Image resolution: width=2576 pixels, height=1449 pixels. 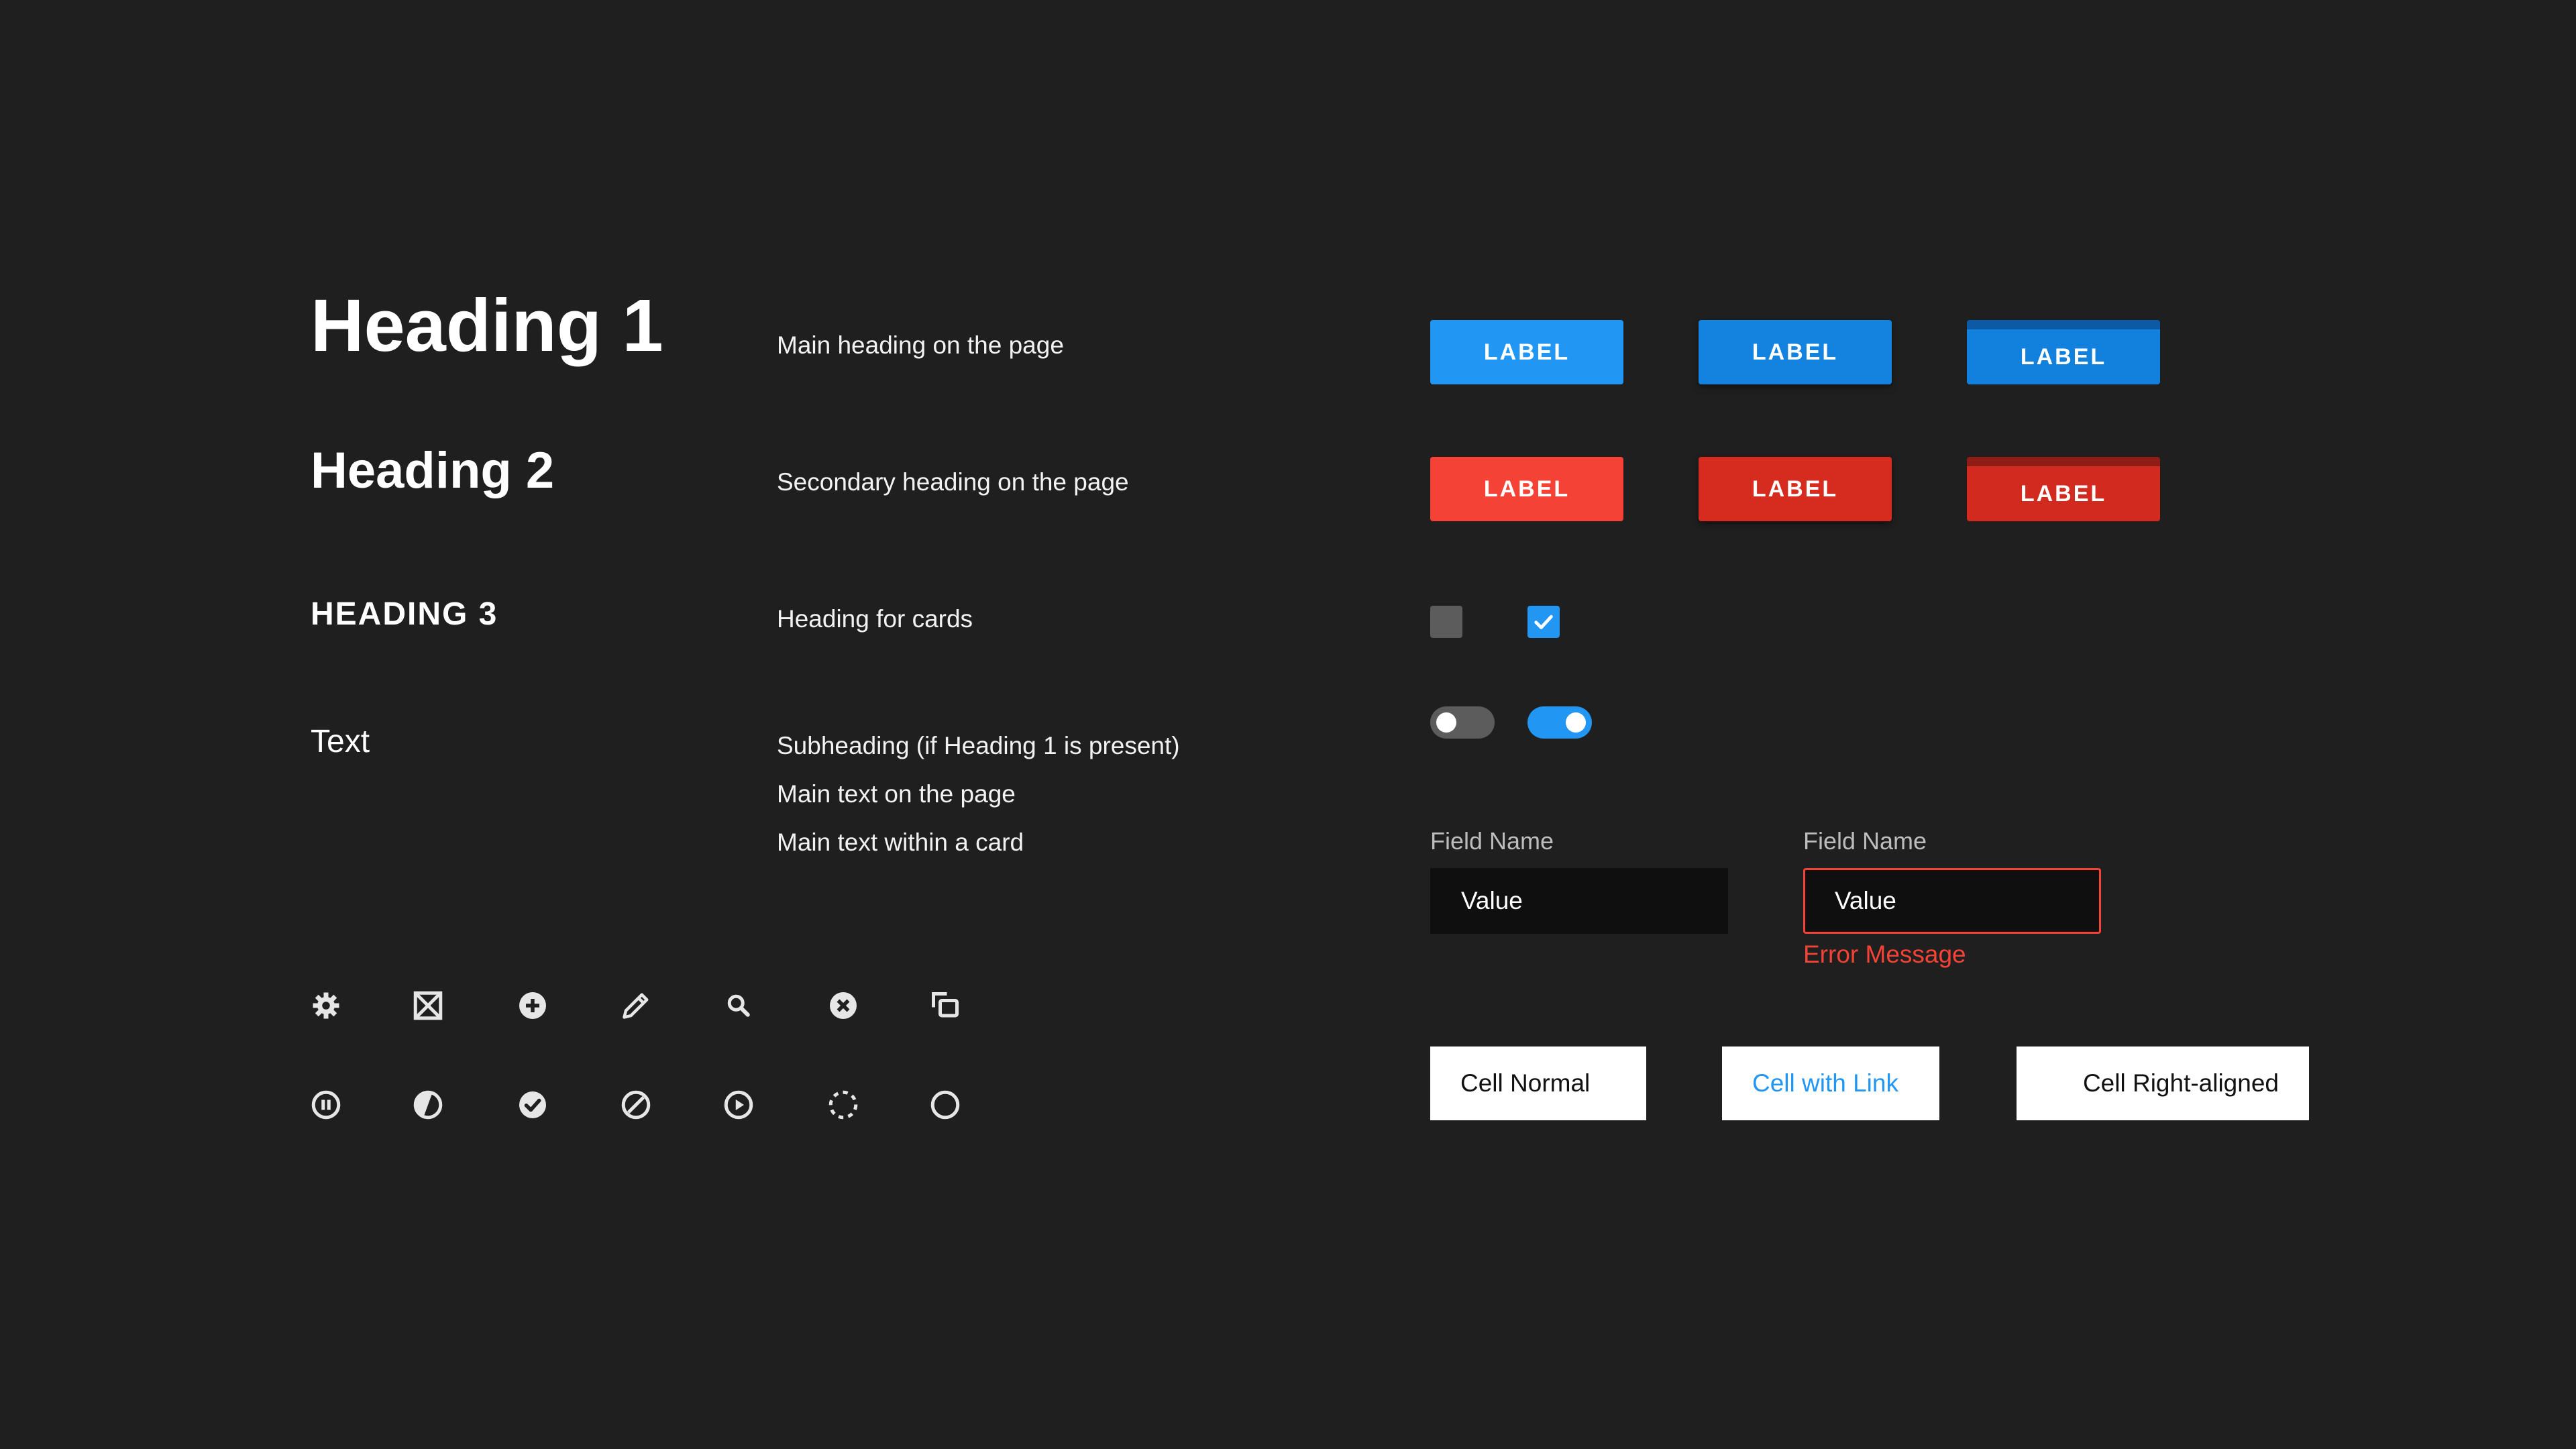 I want to click on copy-icon, so click(x=945, y=1005).